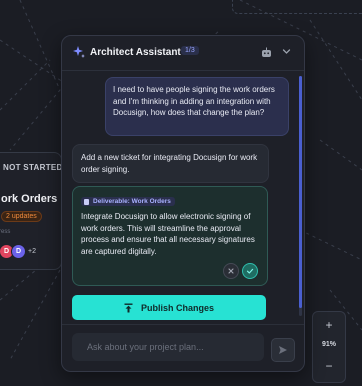 This screenshot has width=362, height=386. I want to click on robot-icon, so click(266, 52).